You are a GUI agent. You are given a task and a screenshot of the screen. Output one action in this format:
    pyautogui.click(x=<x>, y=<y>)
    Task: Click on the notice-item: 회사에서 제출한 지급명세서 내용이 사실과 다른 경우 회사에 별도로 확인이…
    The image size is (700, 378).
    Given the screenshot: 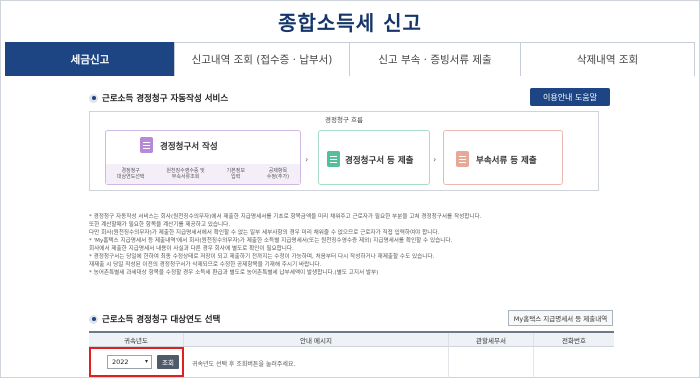 What is the action you would take?
    pyautogui.click(x=191, y=249)
    